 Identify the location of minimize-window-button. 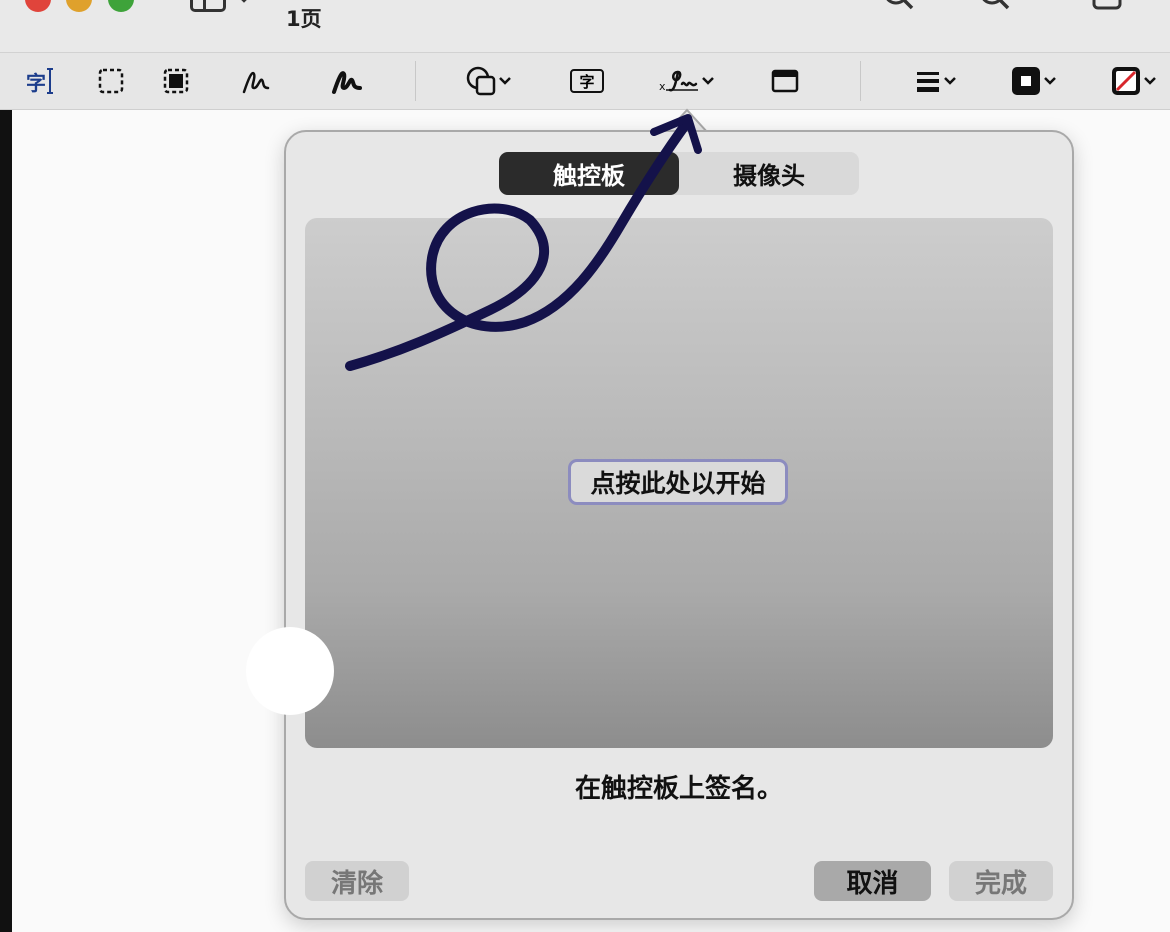
(79, 6).